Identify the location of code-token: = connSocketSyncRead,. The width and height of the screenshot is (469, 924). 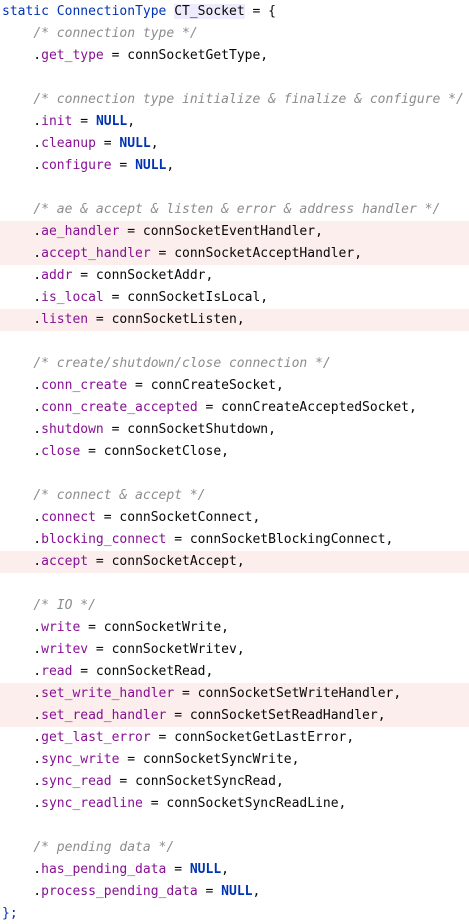
(197, 781).